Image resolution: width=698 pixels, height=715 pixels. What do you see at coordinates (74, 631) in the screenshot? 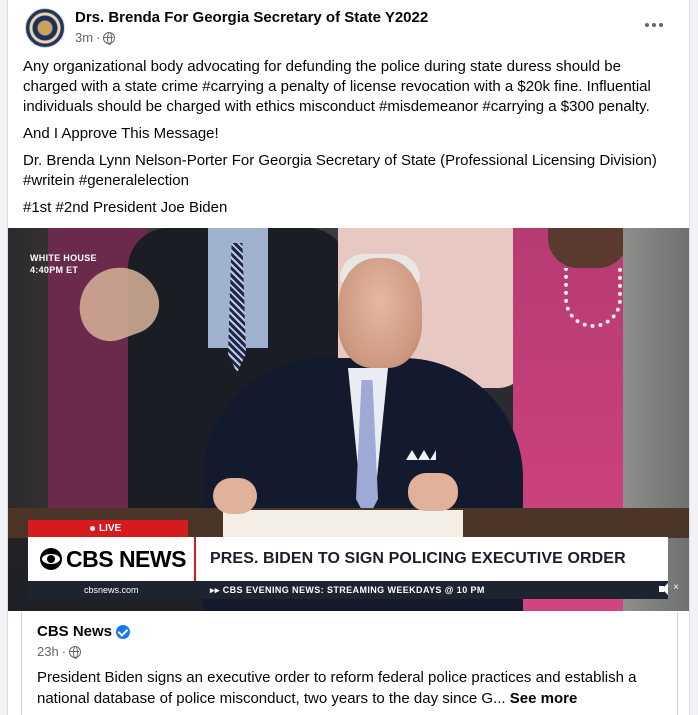
I see `shared-author-name: CBS News` at bounding box center [74, 631].